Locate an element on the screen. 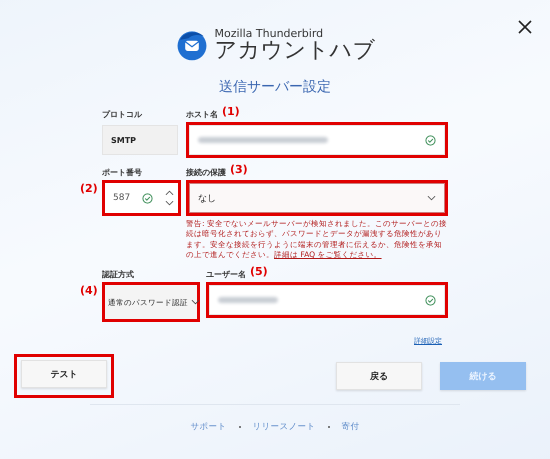  field-label: ポート番号 is located at coordinates (122, 173).